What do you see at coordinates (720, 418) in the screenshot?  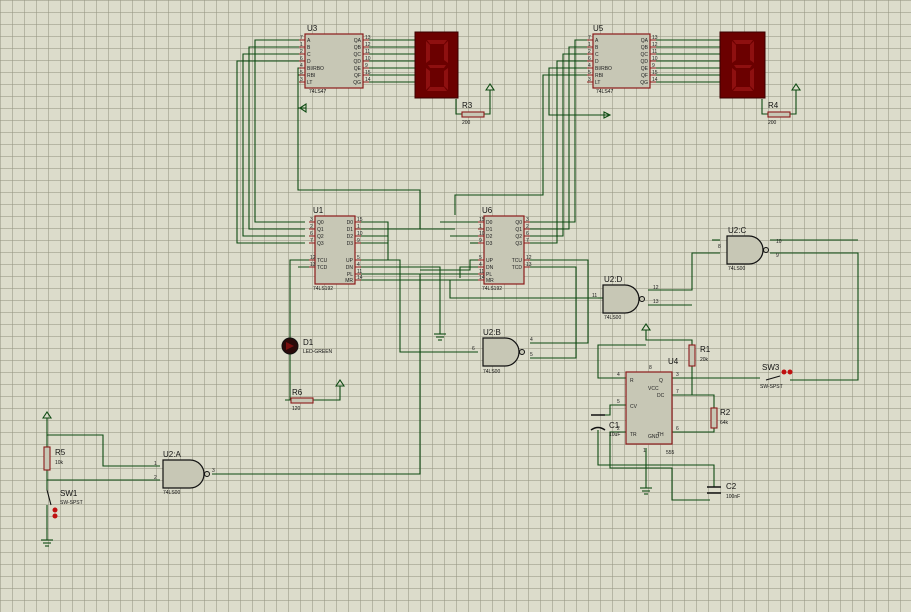 I see `r2-resistor: R2 64k` at bounding box center [720, 418].